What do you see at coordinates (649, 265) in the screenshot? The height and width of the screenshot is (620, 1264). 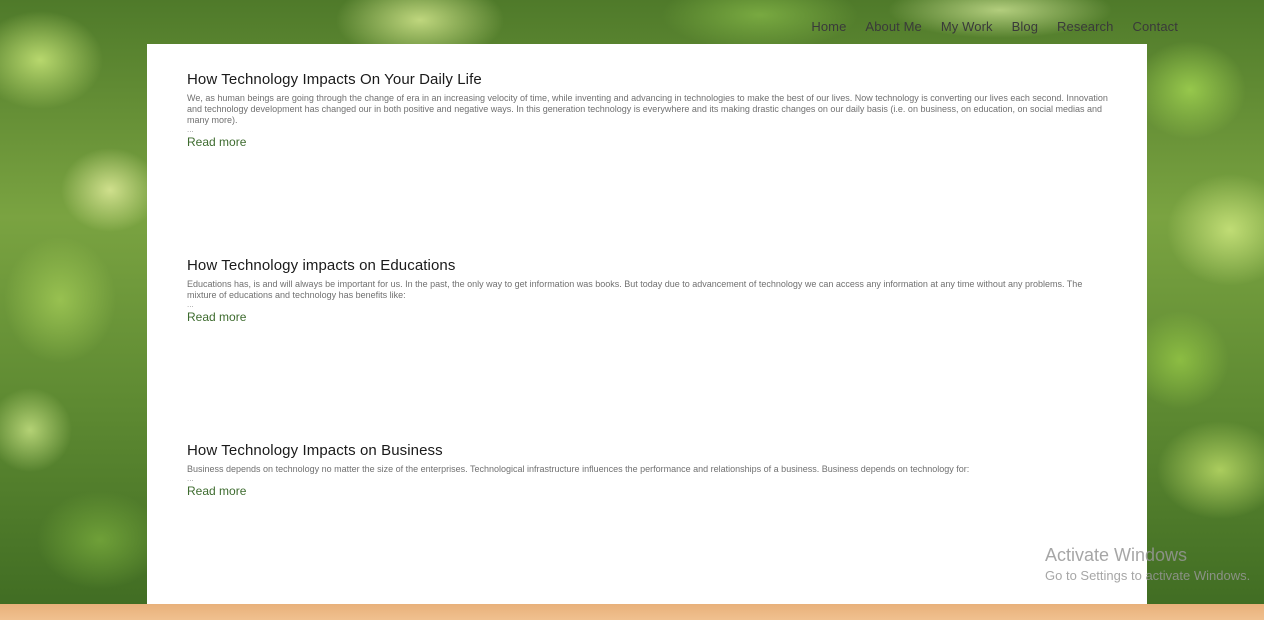 I see `post-title: How Technology impacts on Educations` at bounding box center [649, 265].